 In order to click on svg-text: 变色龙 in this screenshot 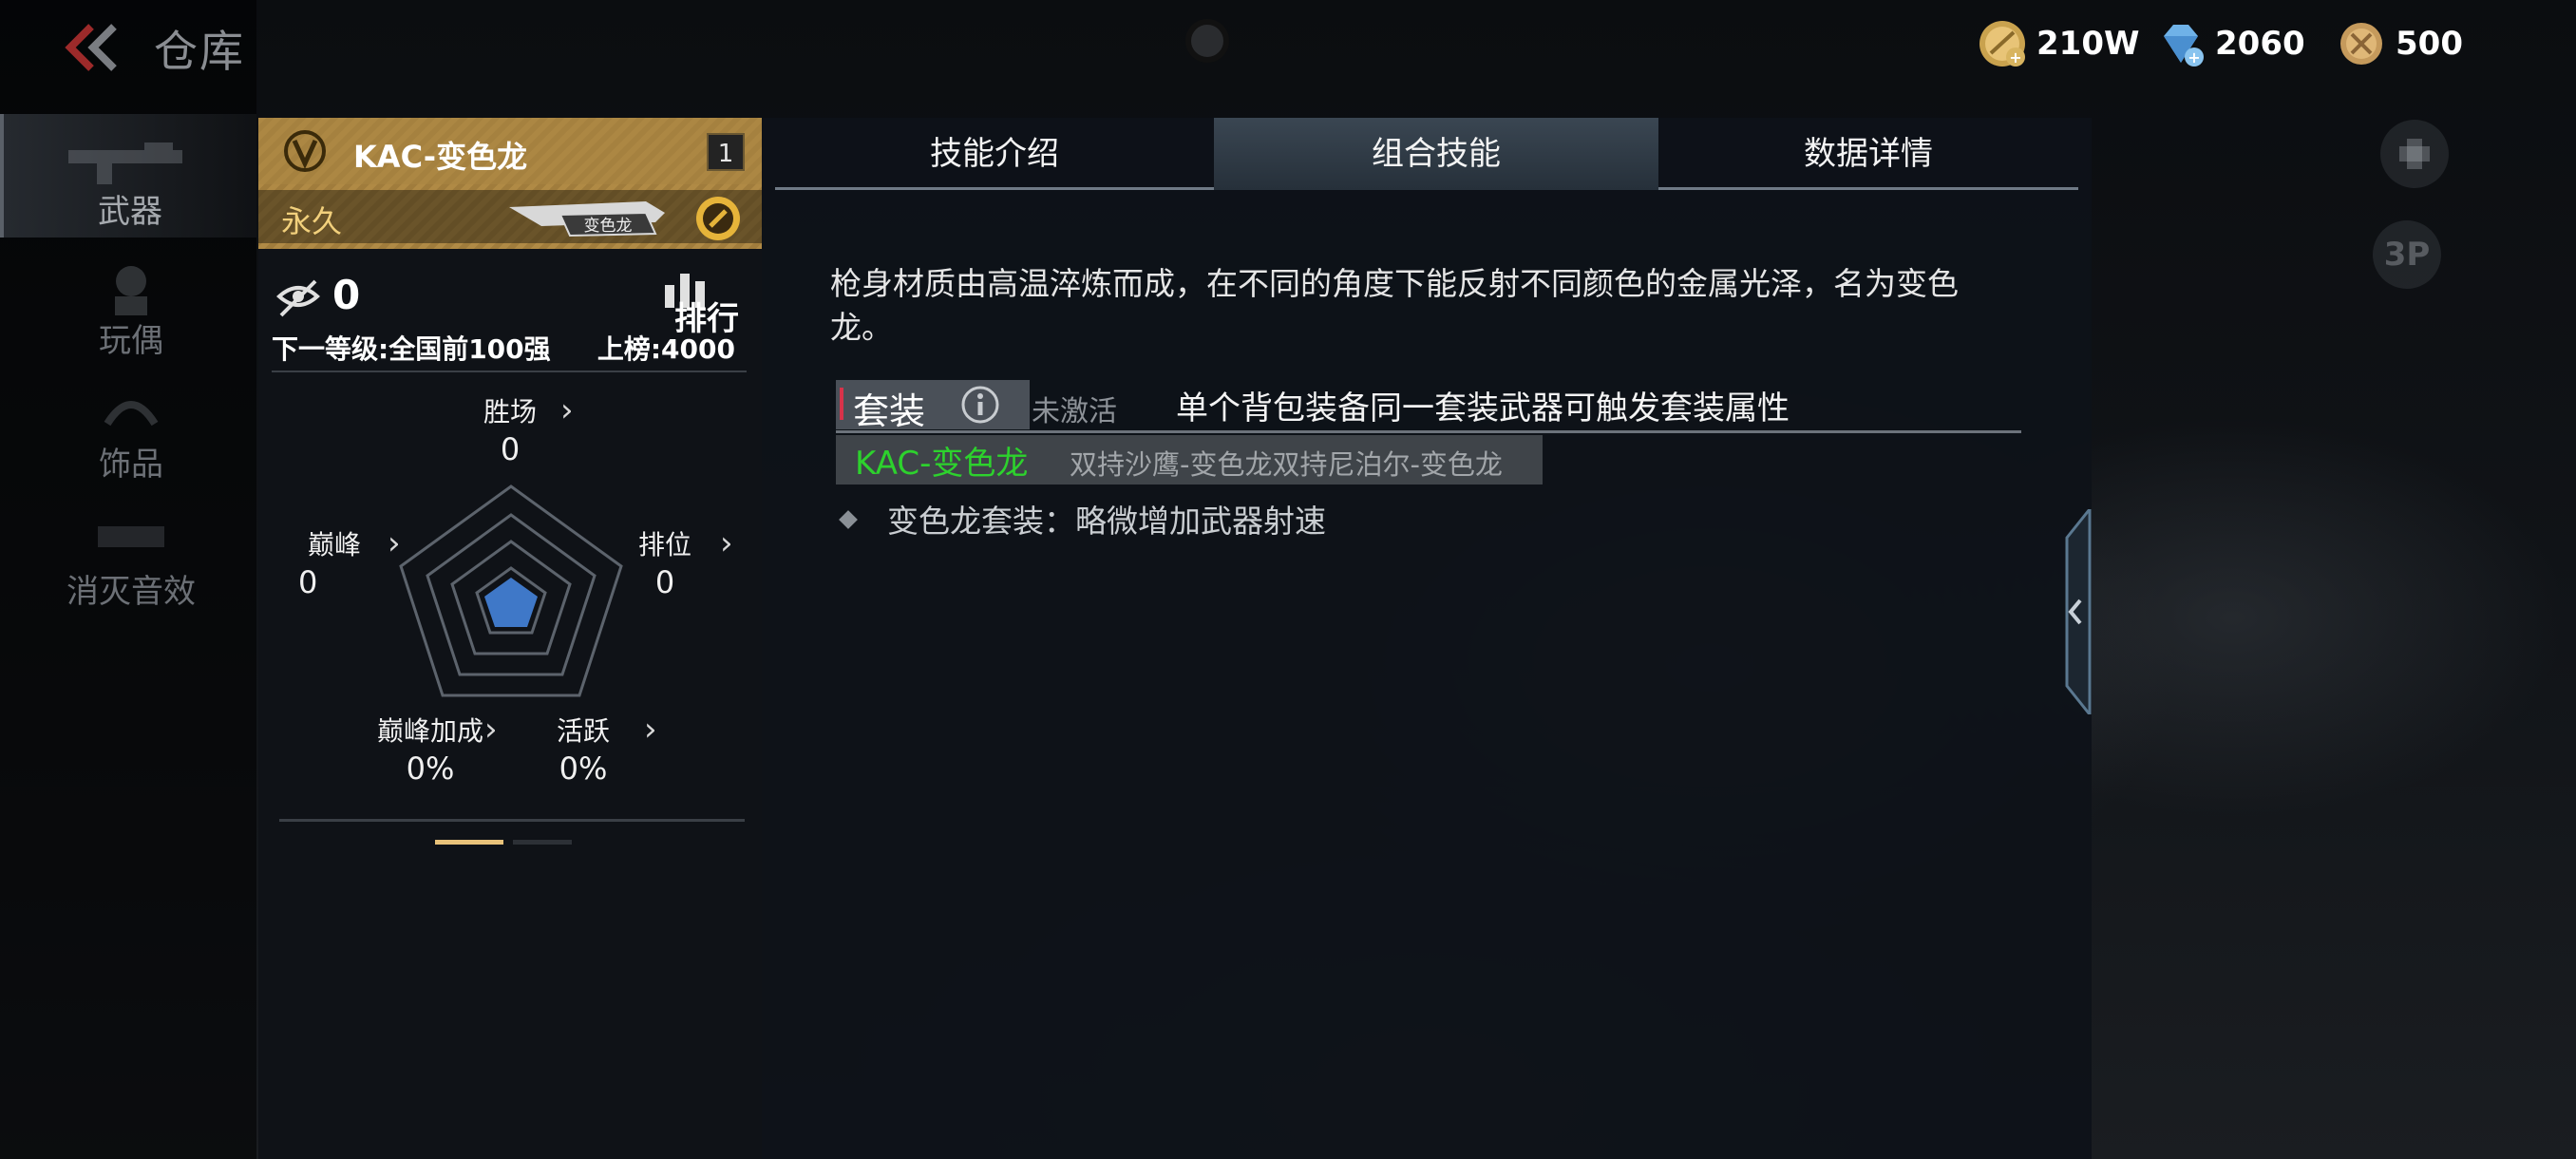, I will do `click(608, 226)`.